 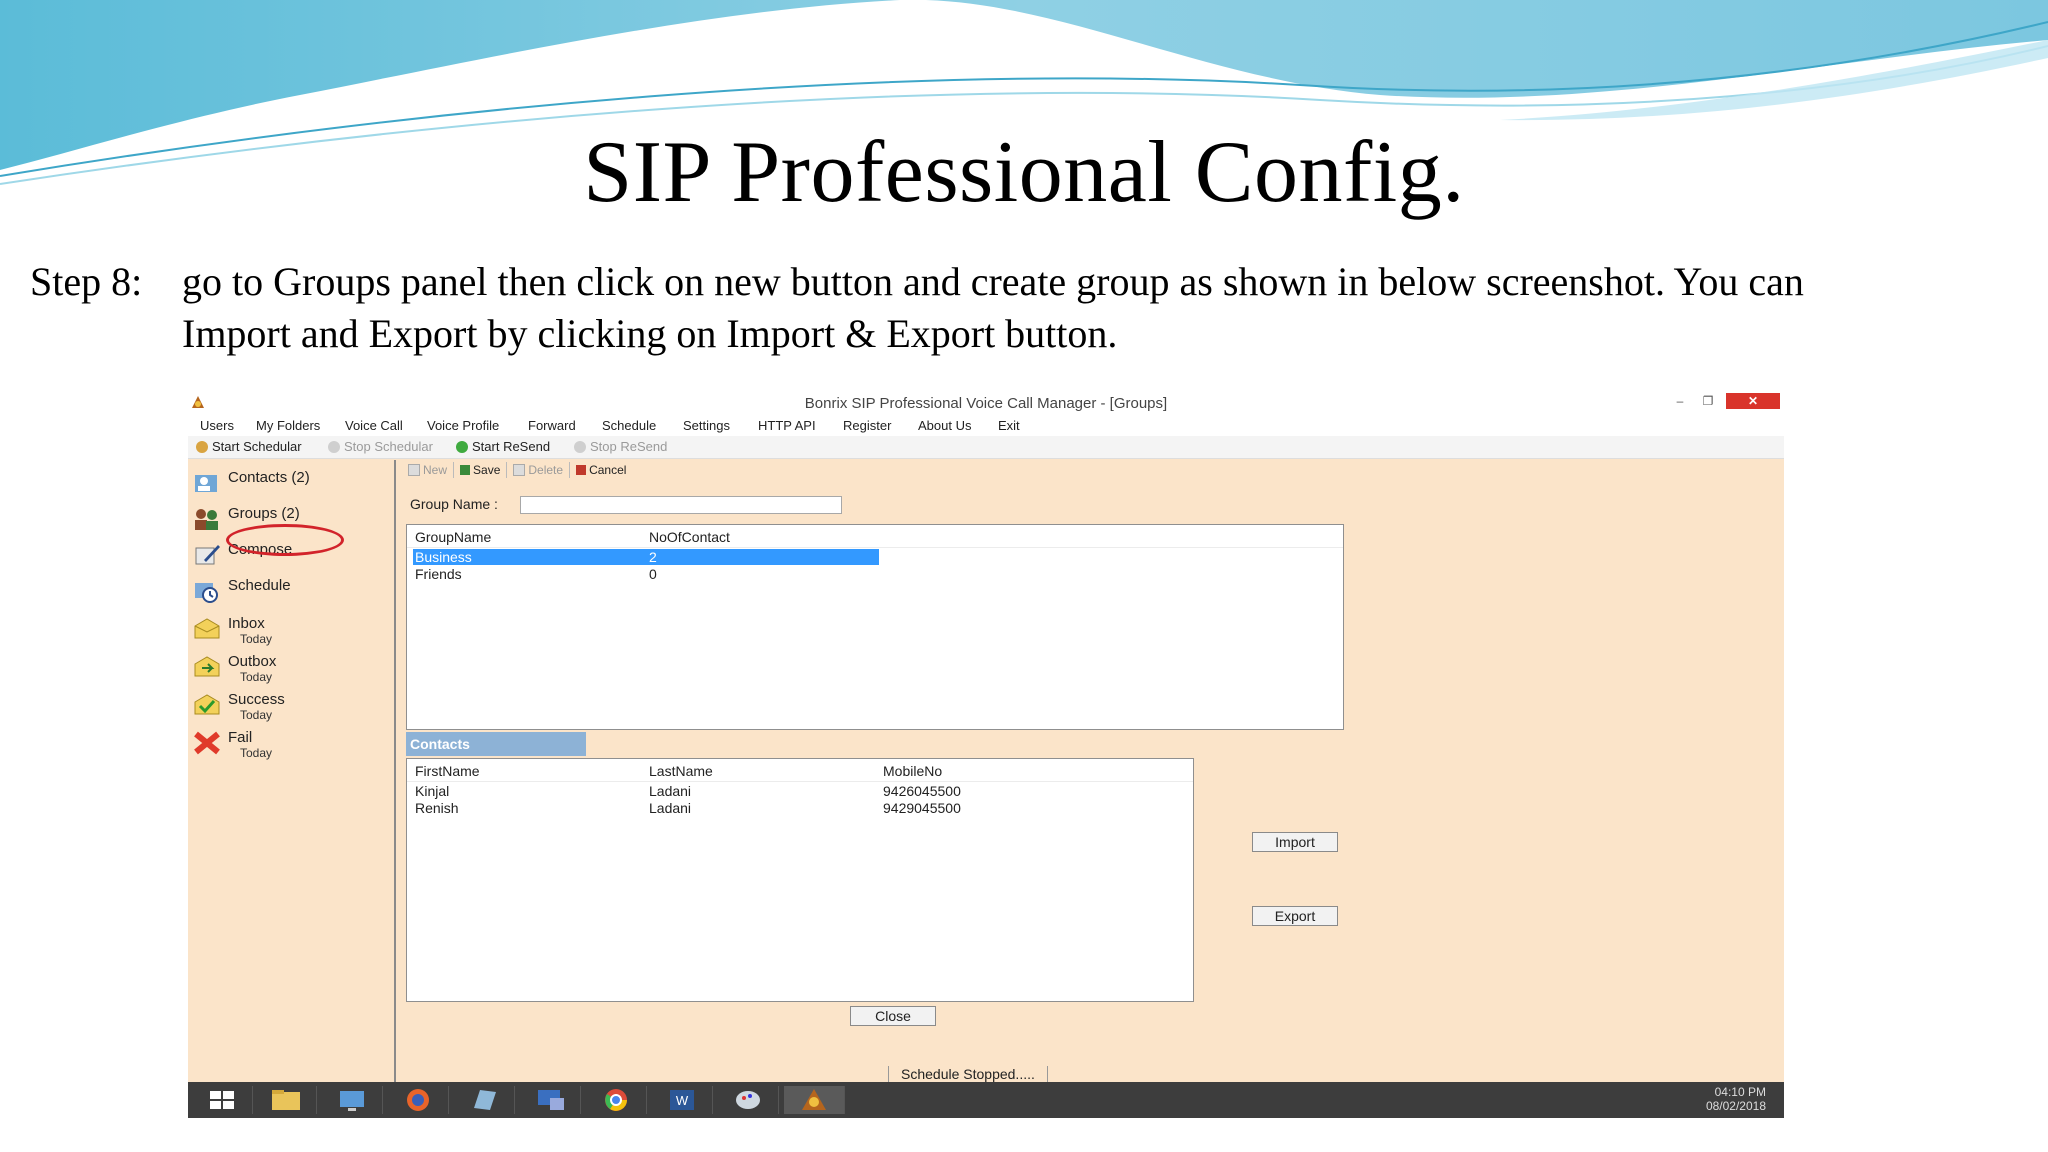 What do you see at coordinates (463, 425) in the screenshot?
I see `menu-voice-profile: Voice Profile` at bounding box center [463, 425].